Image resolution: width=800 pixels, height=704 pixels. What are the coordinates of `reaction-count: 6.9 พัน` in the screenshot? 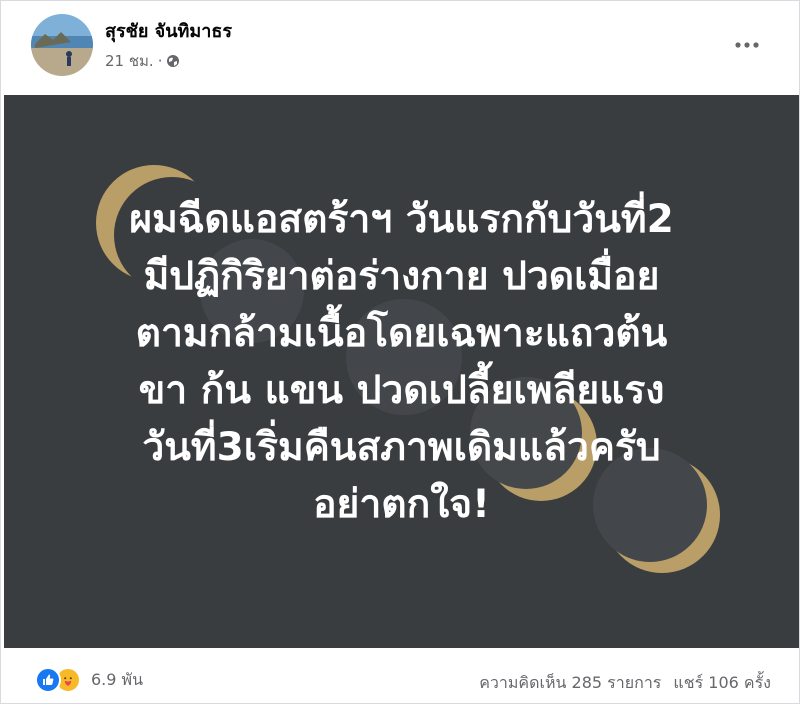 It's located at (117, 679).